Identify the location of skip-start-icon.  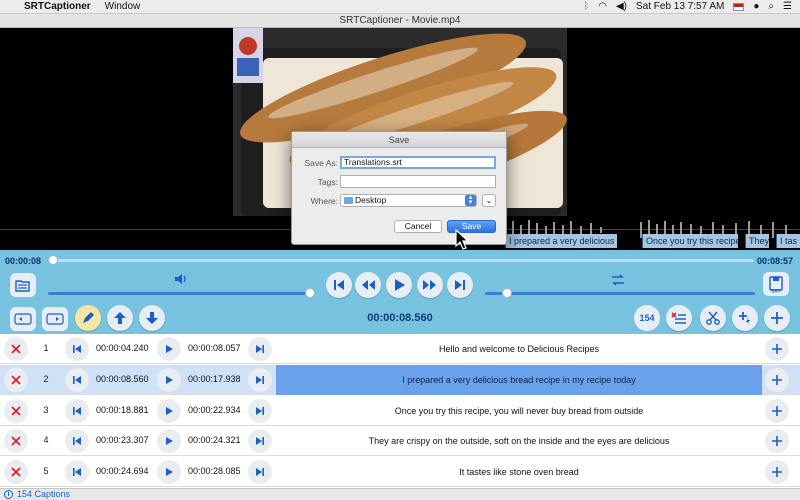
(77, 410).